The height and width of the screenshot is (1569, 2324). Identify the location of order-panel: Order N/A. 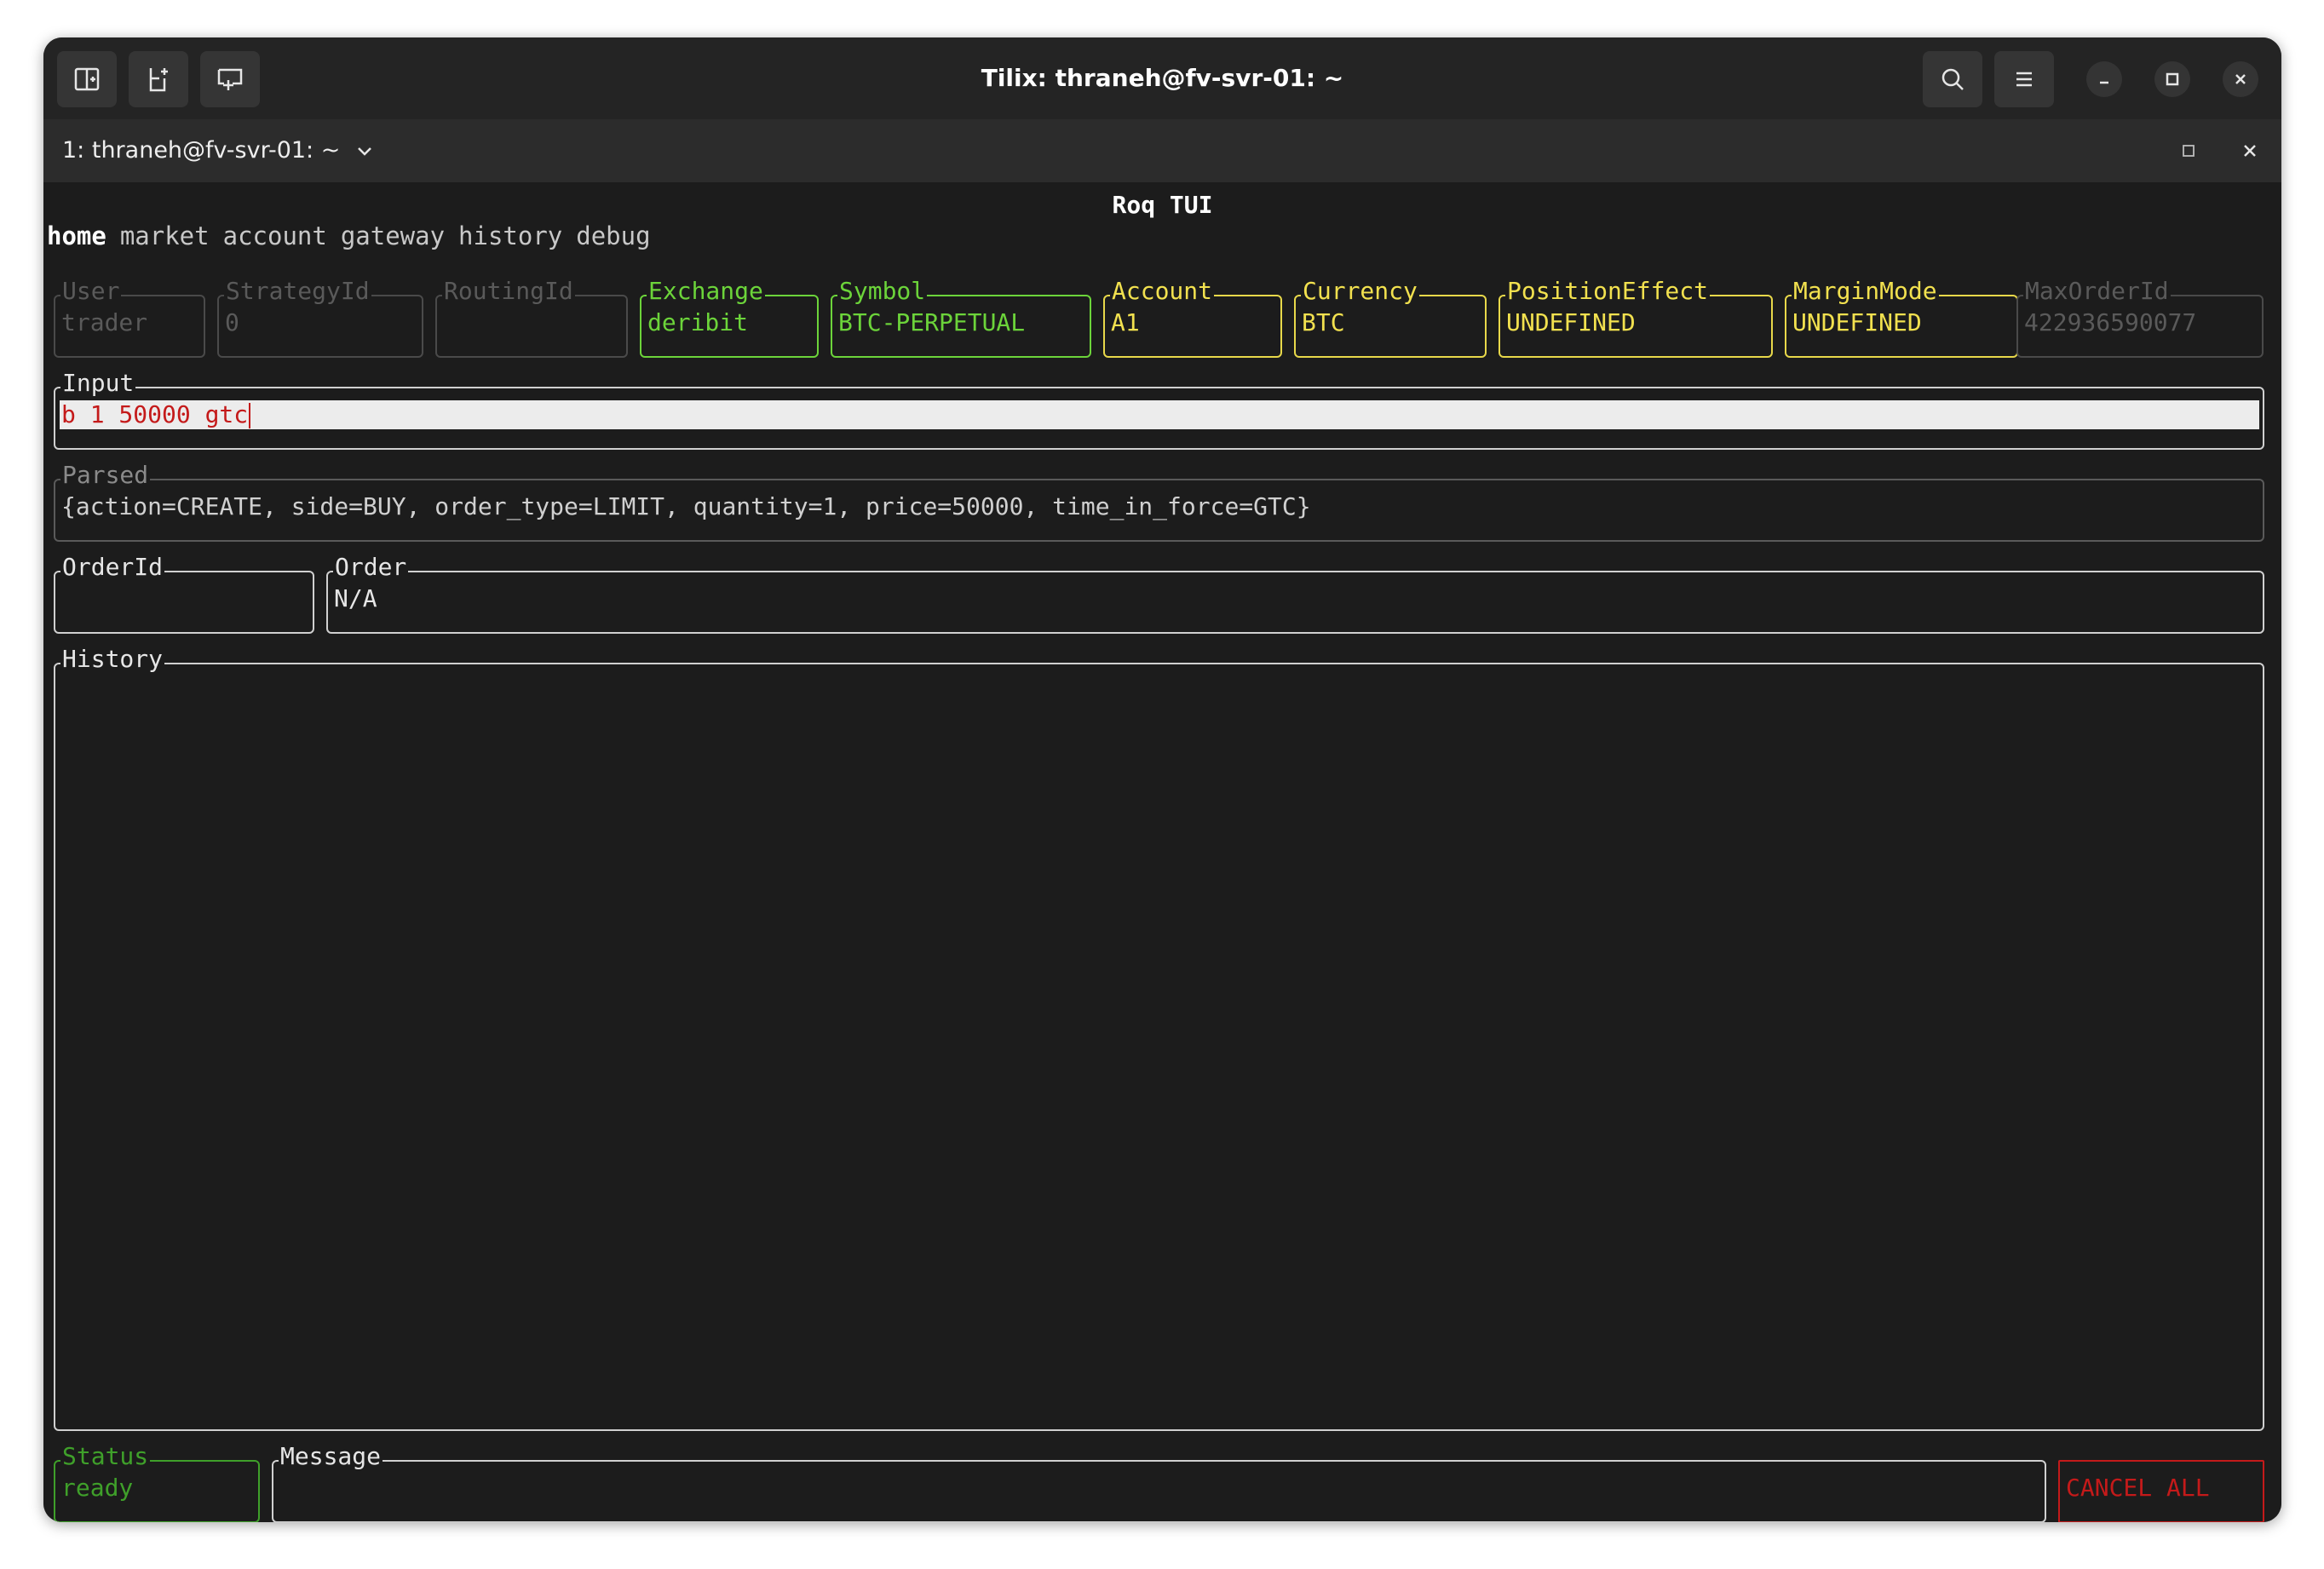
(1295, 594).